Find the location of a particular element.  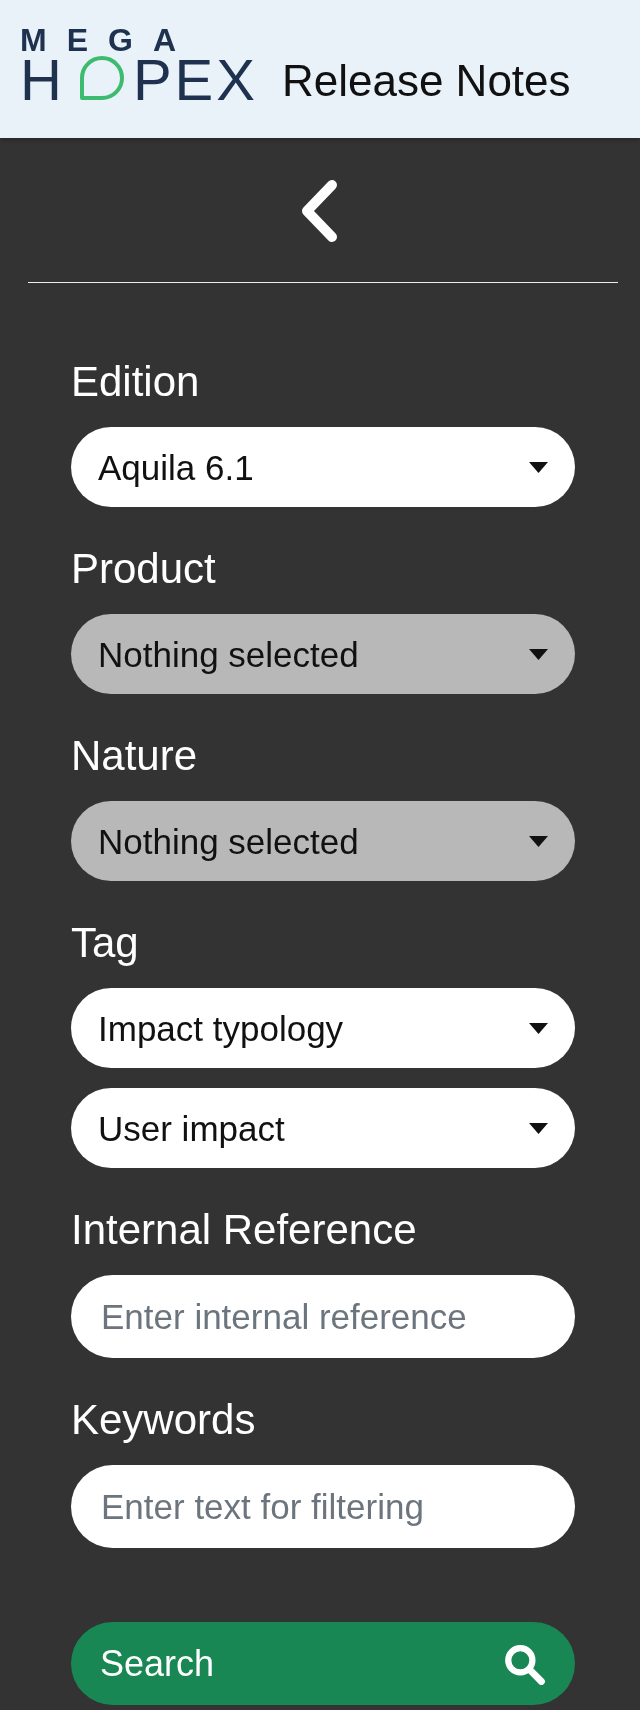

filter-label: Nature is located at coordinates (135, 756).